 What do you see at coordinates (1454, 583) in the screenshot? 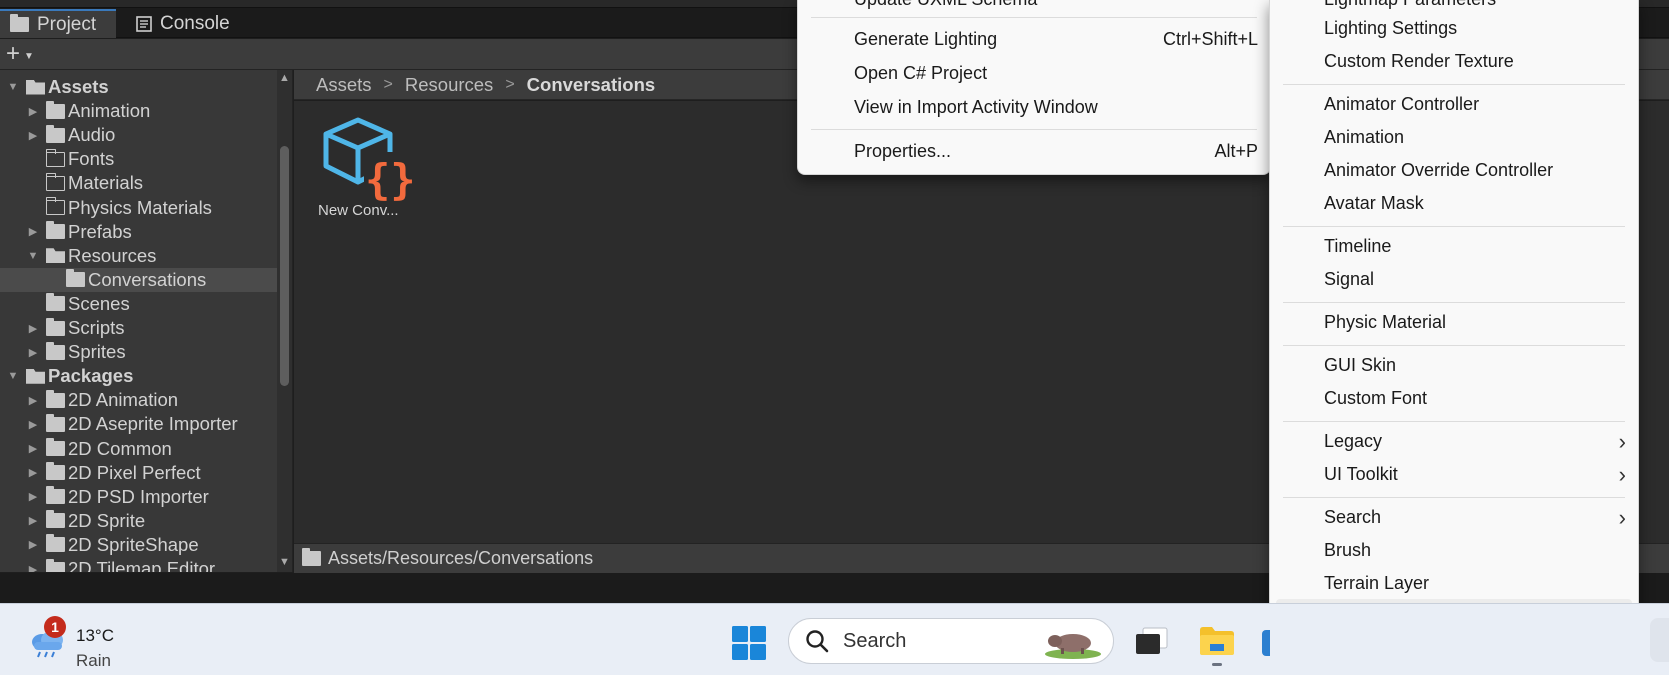
I see `menu-item-terrain-layer: Terrain Layer` at bounding box center [1454, 583].